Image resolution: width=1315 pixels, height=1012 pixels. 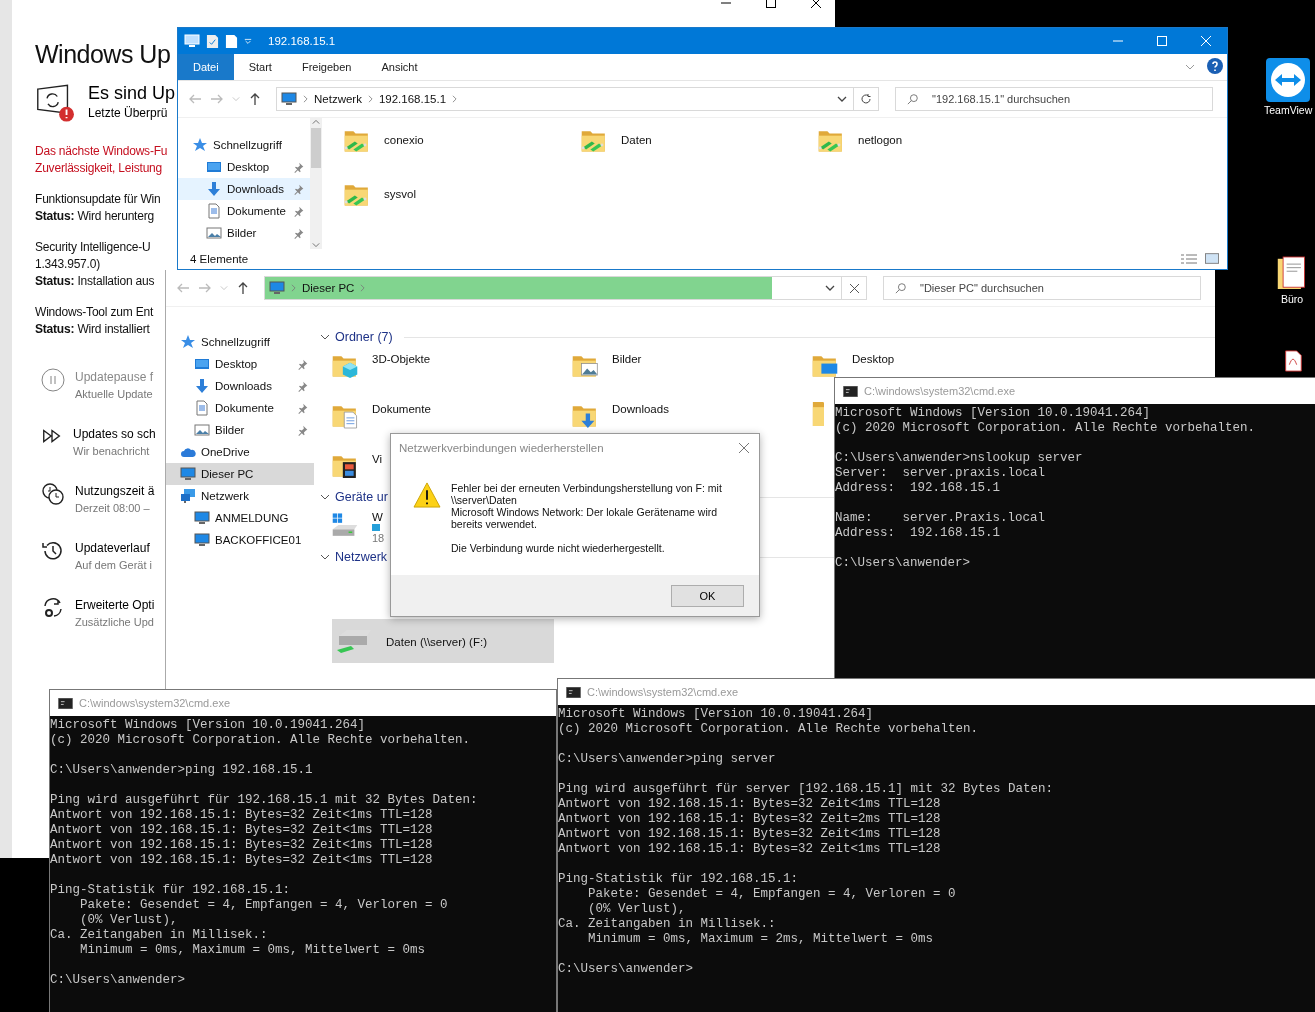 What do you see at coordinates (959, 458) in the screenshot?
I see `console-line: C:\Users\anwender>nslookup server` at bounding box center [959, 458].